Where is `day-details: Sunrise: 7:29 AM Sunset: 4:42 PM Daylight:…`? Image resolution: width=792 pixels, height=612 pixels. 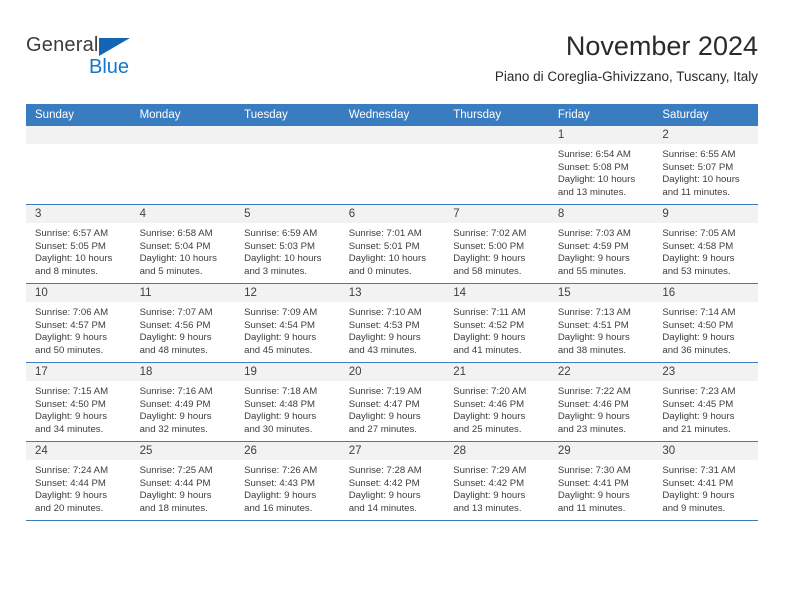
day-details: Sunrise: 7:29 AM Sunset: 4:42 PM Daylight:… is located at coordinates (496, 487).